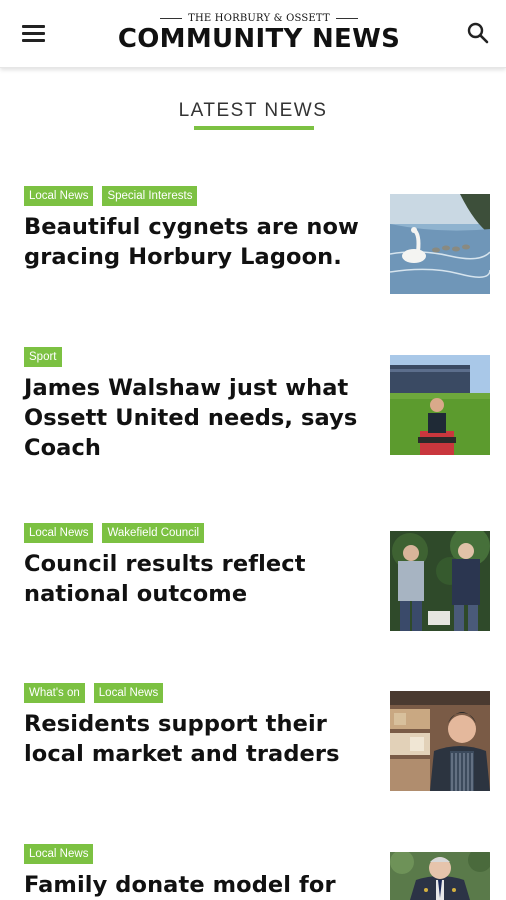 Image resolution: width=506 pixels, height=900 pixels. What do you see at coordinates (253, 110) in the screenshot?
I see `section-title: LATEST NEWS` at bounding box center [253, 110].